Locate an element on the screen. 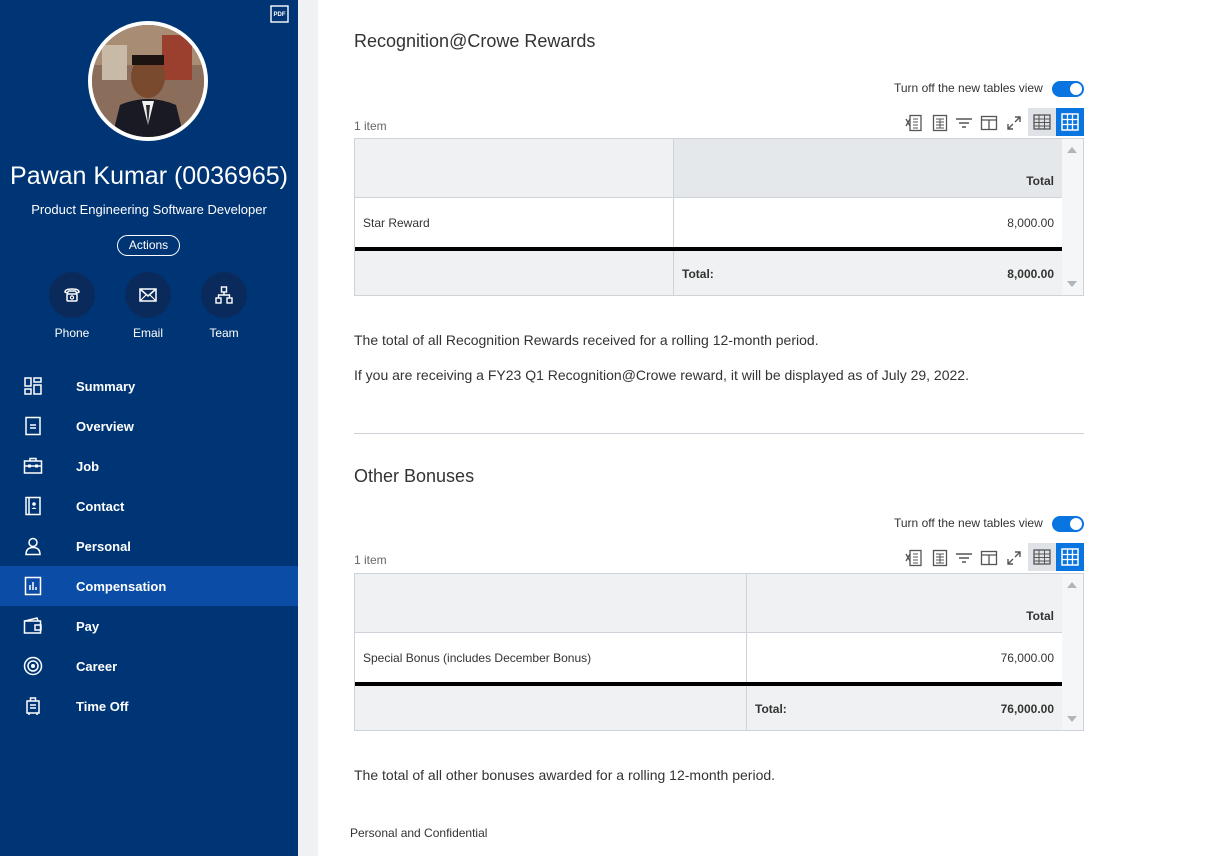 The width and height of the screenshot is (1217, 856). rewards-table-view-toggle is located at coordinates (1068, 89).